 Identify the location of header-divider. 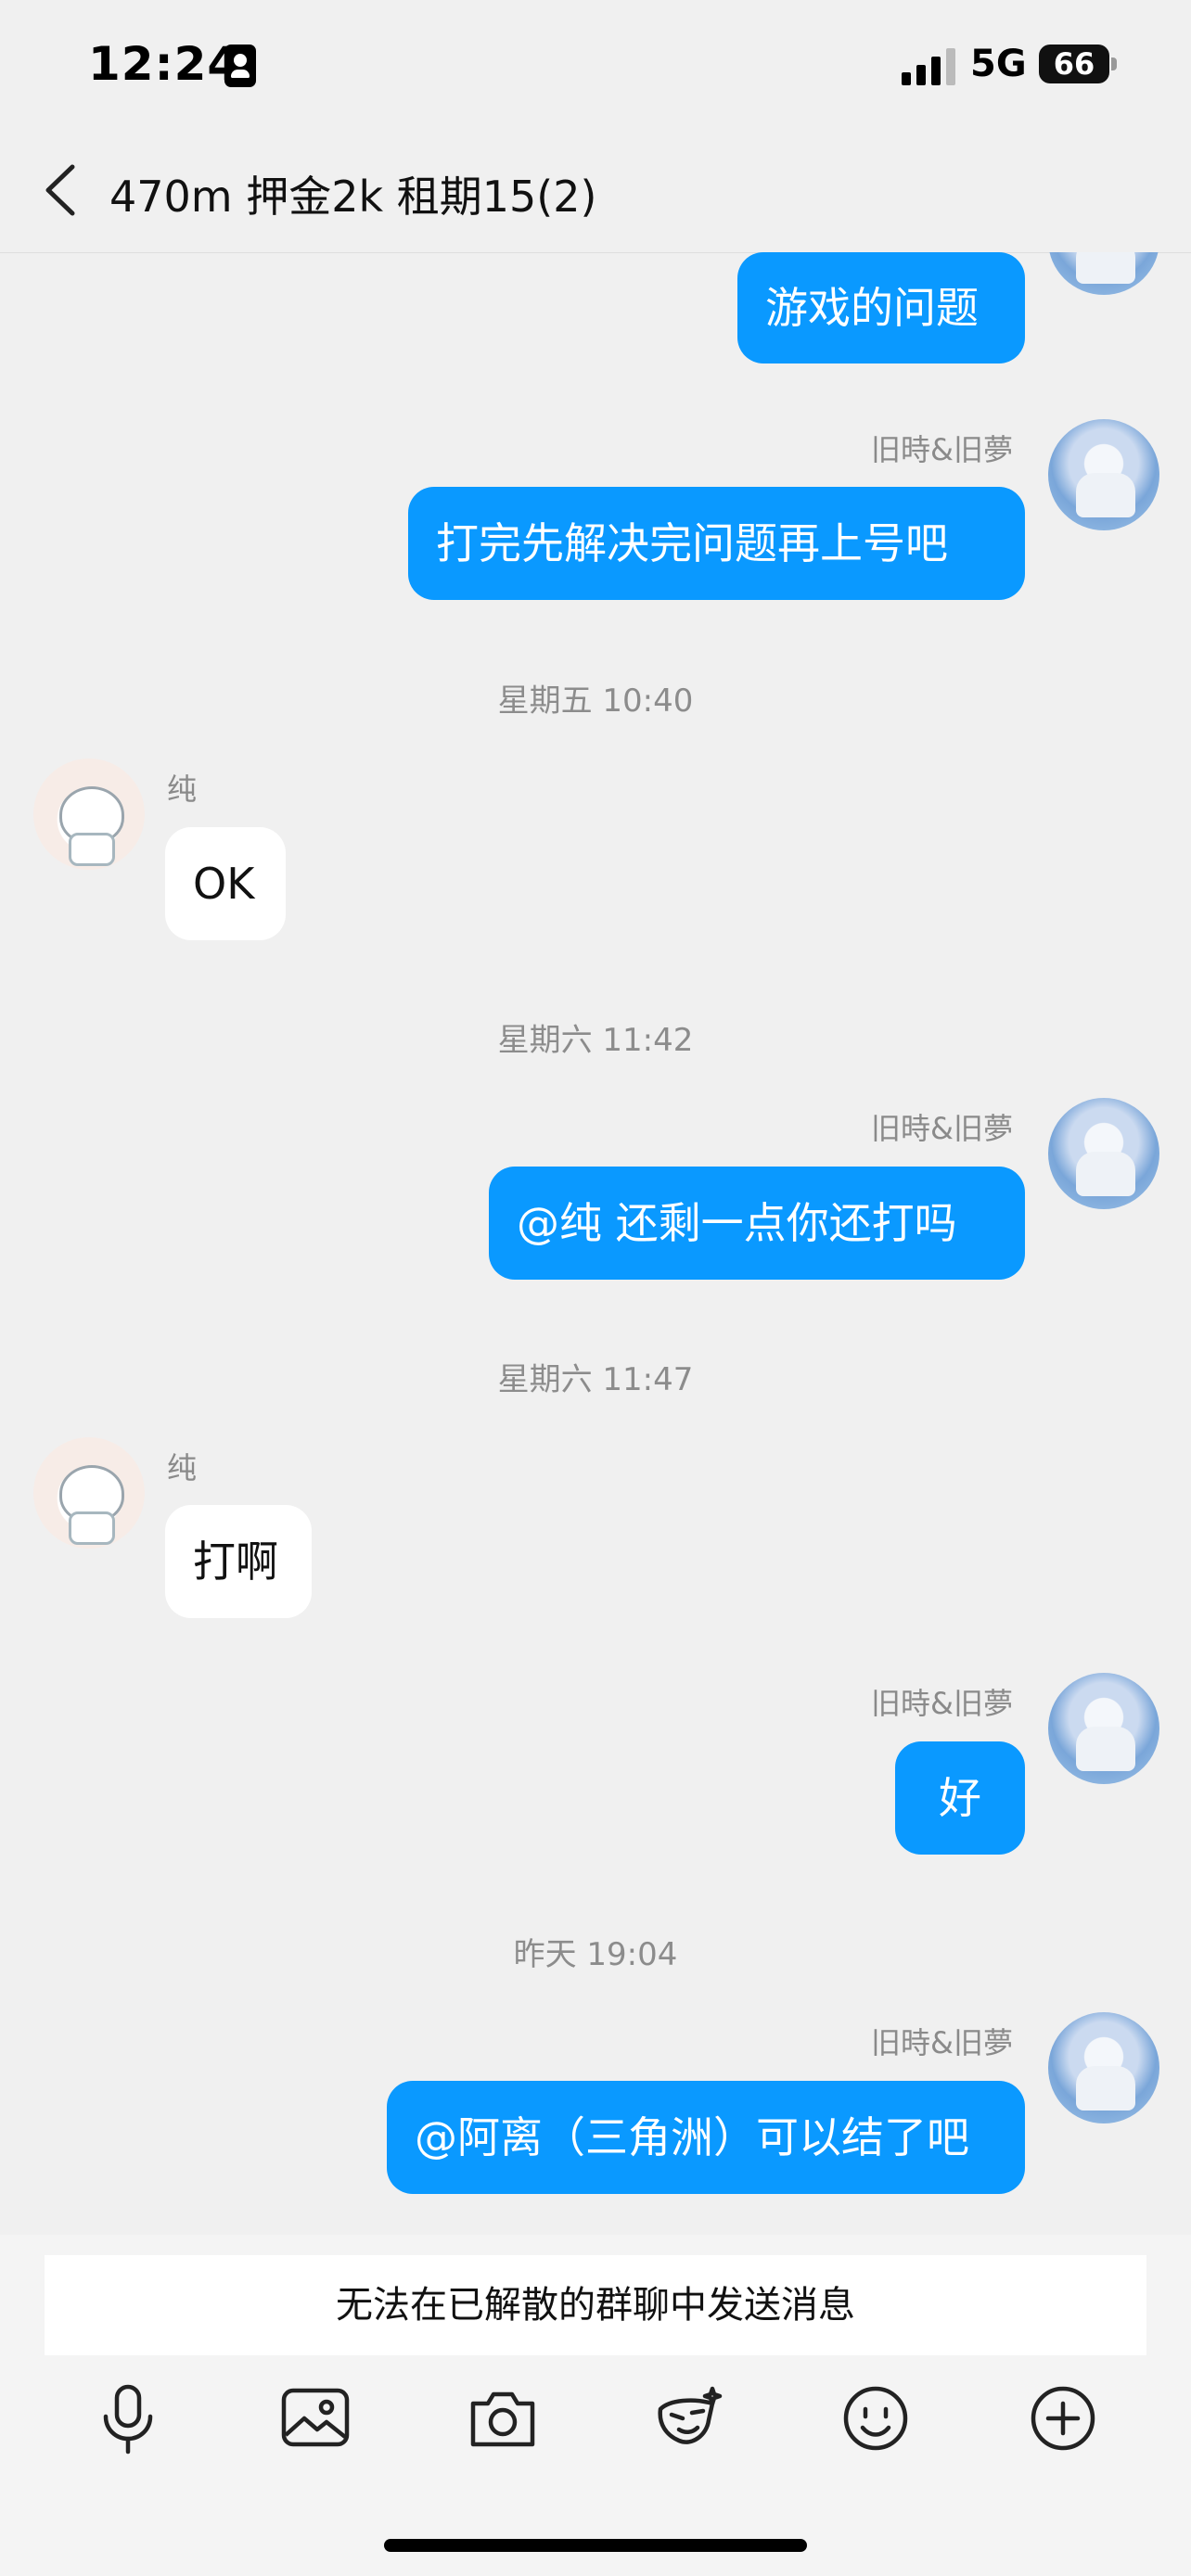
(595, 253).